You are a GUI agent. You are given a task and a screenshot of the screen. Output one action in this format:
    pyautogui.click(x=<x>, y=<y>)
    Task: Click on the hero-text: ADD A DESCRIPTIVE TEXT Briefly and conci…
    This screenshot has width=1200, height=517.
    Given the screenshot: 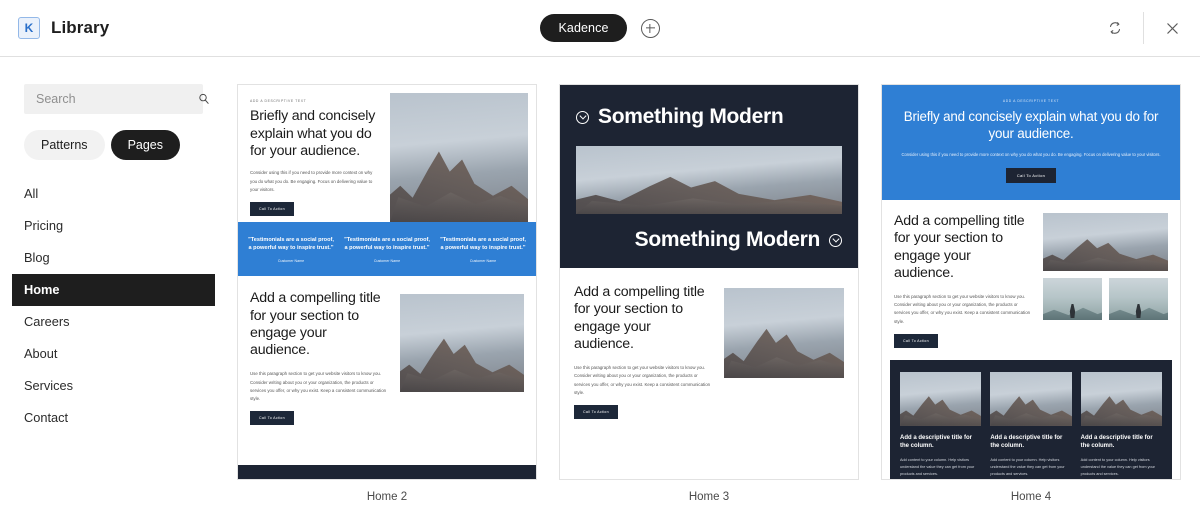 What is the action you would take?
    pyautogui.click(x=314, y=153)
    